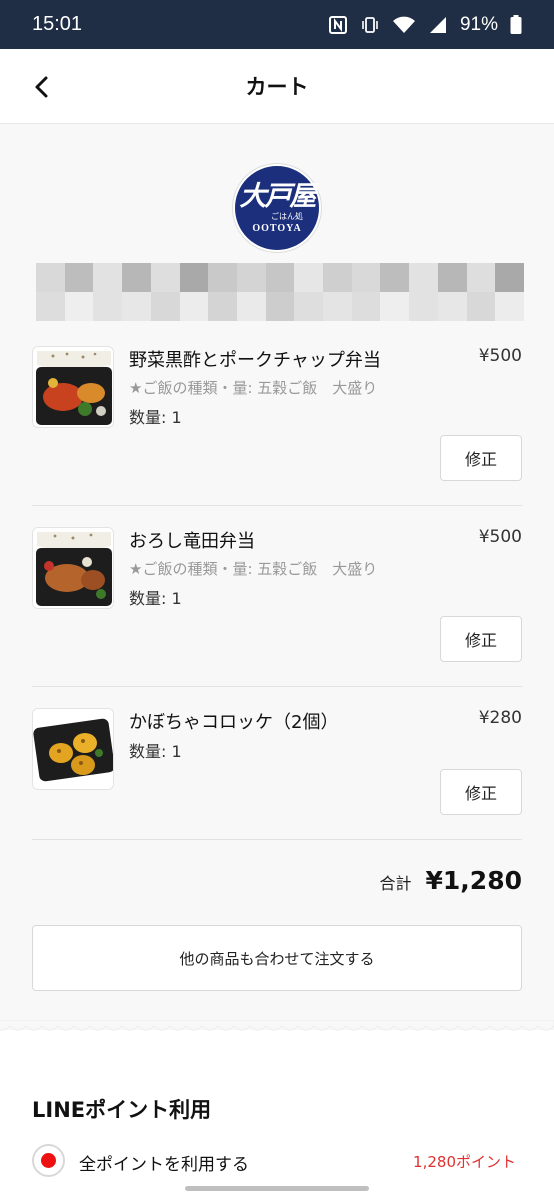 The height and width of the screenshot is (1200, 554). What do you see at coordinates (478, 24) in the screenshot?
I see `battery-percent: 91%` at bounding box center [478, 24].